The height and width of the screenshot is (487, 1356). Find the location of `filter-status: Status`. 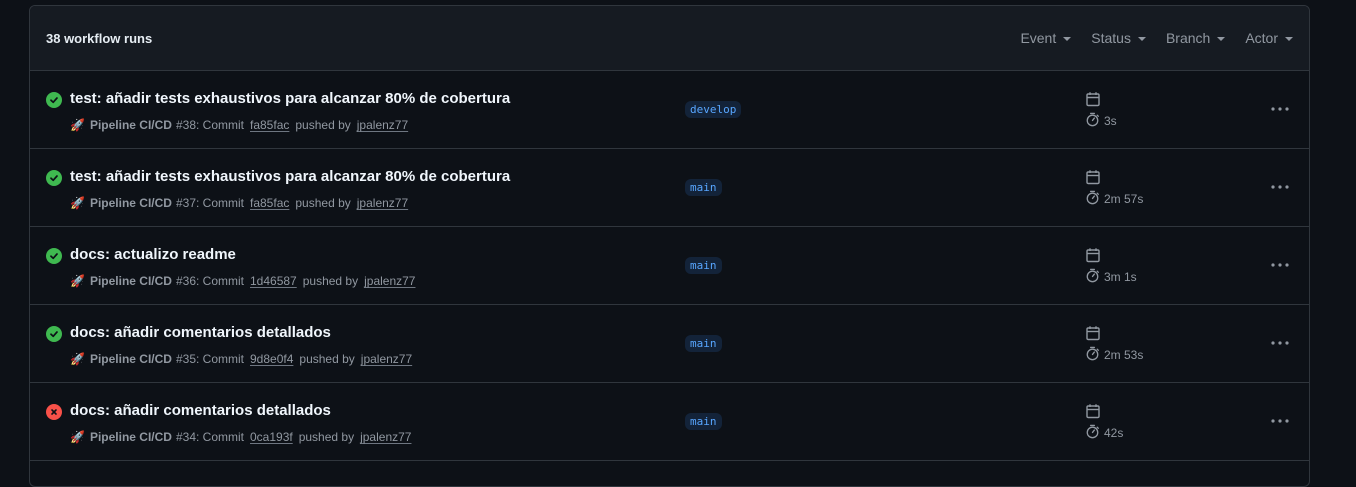

filter-status: Status is located at coordinates (1118, 38).